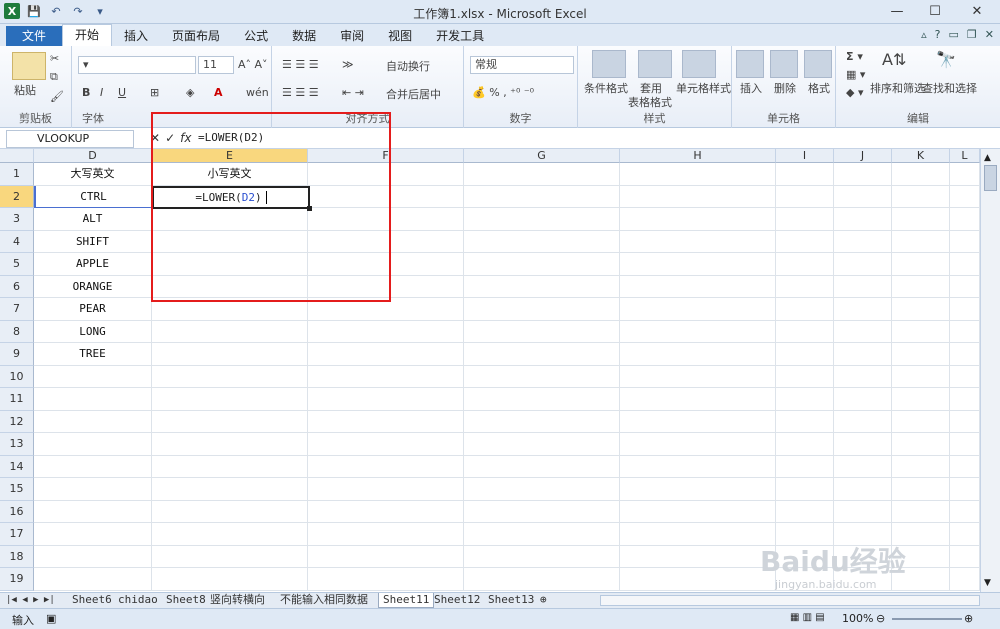 This screenshot has width=1000, height=629. I want to click on sheet-tab: Sheet13, so click(511, 600).